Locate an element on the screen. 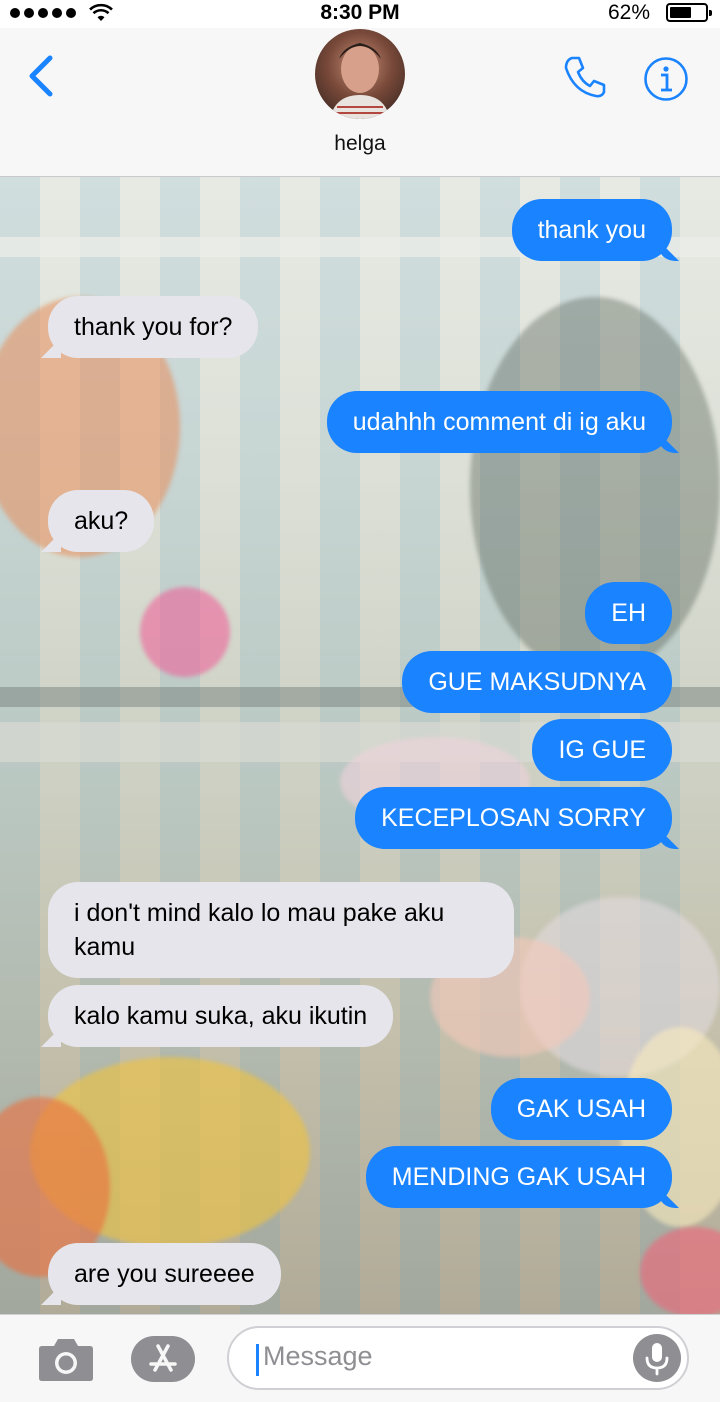  camera-icon is located at coordinates (66, 1359).